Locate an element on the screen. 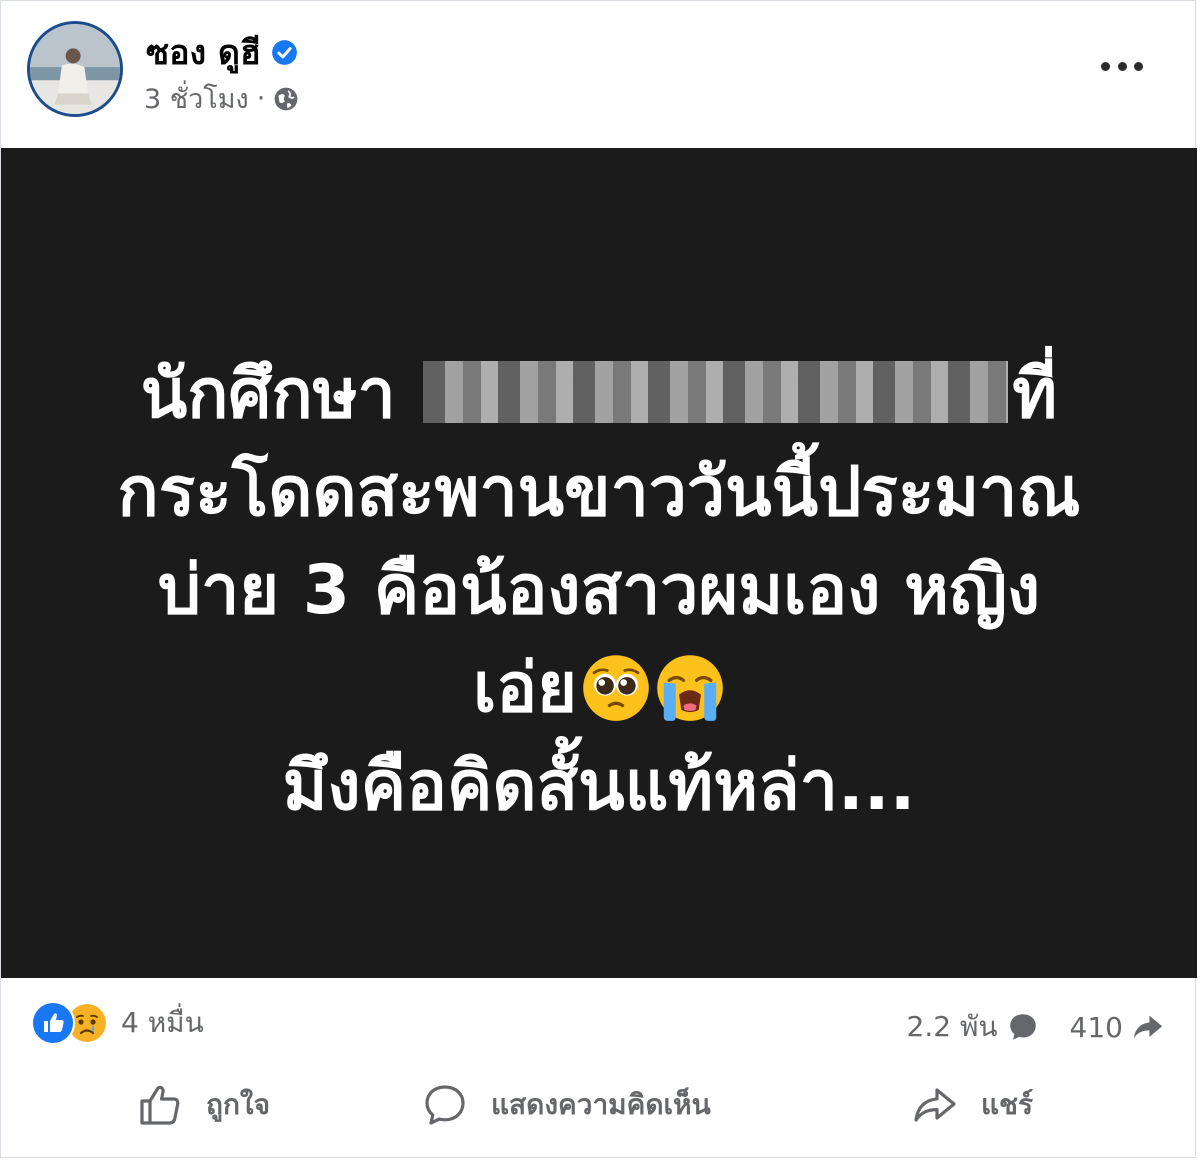  share-button: แชร์ is located at coordinates (972, 1105).